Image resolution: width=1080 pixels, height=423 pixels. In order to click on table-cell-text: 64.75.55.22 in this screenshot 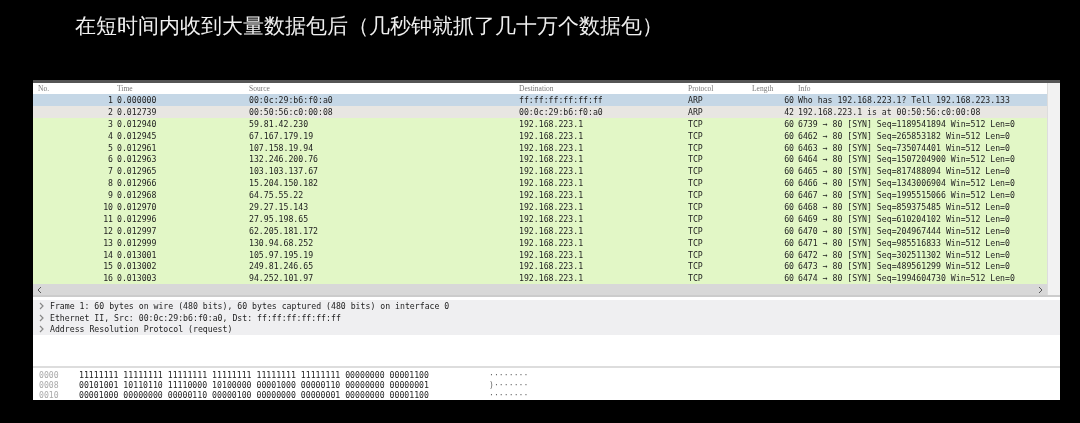, I will do `click(277, 195)`.